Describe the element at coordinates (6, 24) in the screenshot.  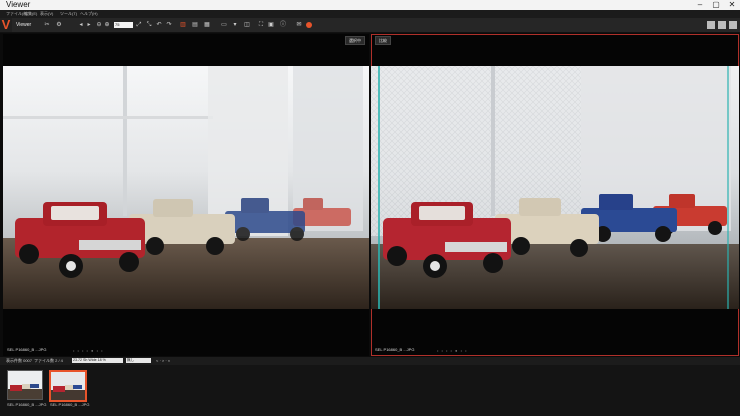
I see `app-logo-icon: V` at that location.